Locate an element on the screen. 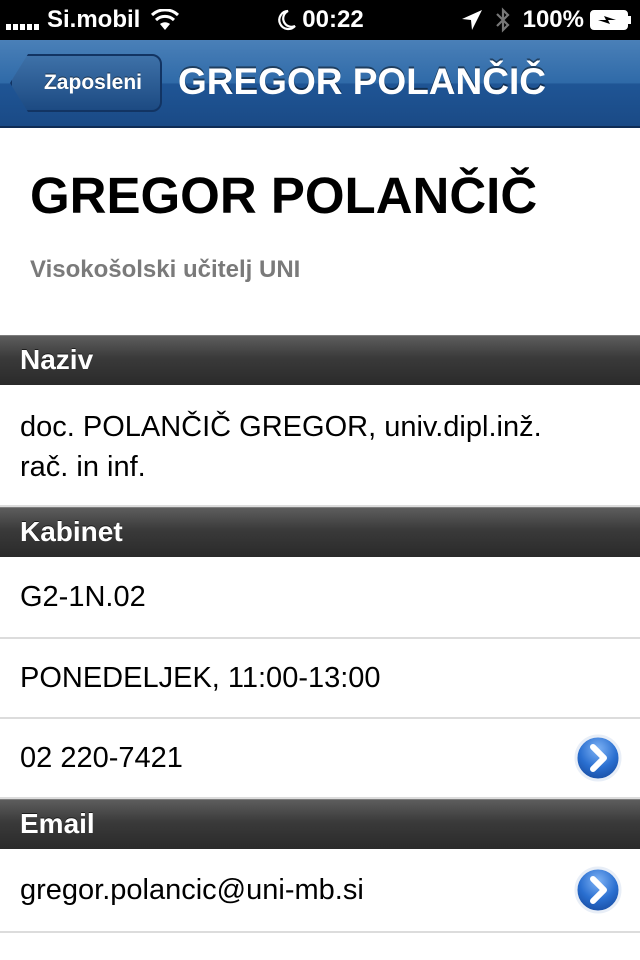 The height and width of the screenshot is (960, 640). battery-percentage: 100% is located at coordinates (553, 19).